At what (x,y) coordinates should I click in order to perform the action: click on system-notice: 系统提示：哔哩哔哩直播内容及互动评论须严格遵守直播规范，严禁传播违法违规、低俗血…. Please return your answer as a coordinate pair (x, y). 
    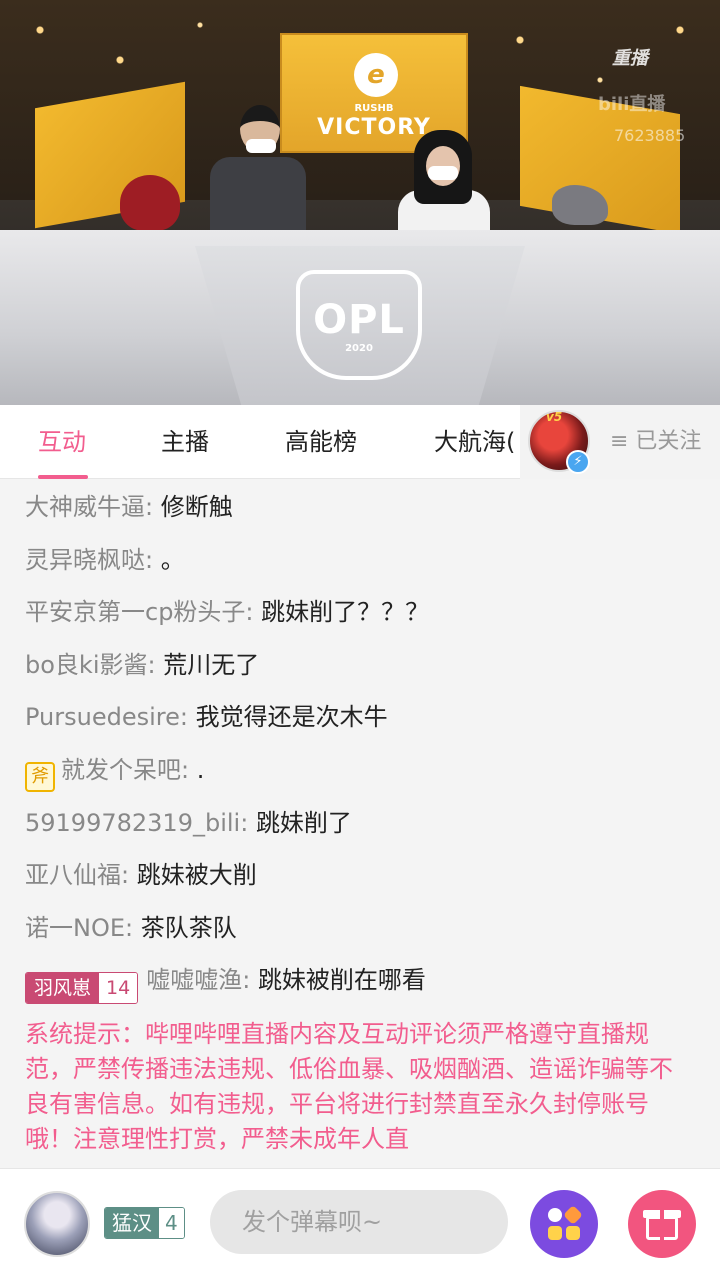
    Looking at the image, I should click on (349, 1086).